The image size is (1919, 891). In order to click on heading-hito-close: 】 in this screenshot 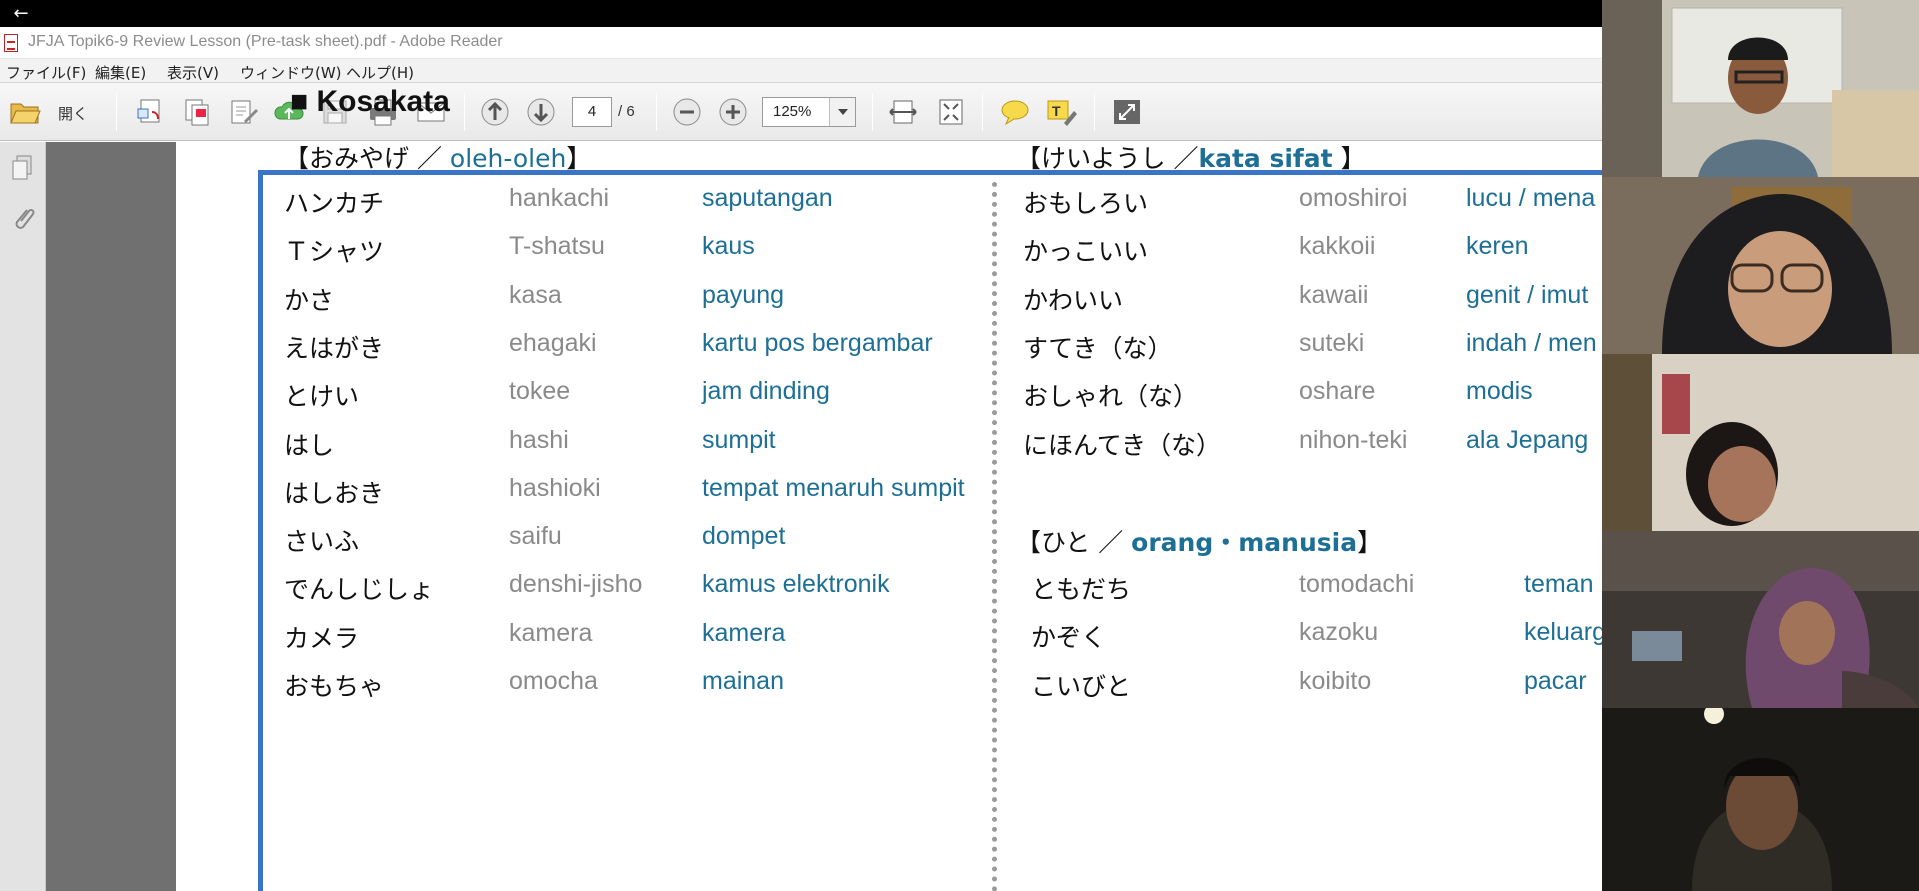, I will do `click(1370, 542)`.